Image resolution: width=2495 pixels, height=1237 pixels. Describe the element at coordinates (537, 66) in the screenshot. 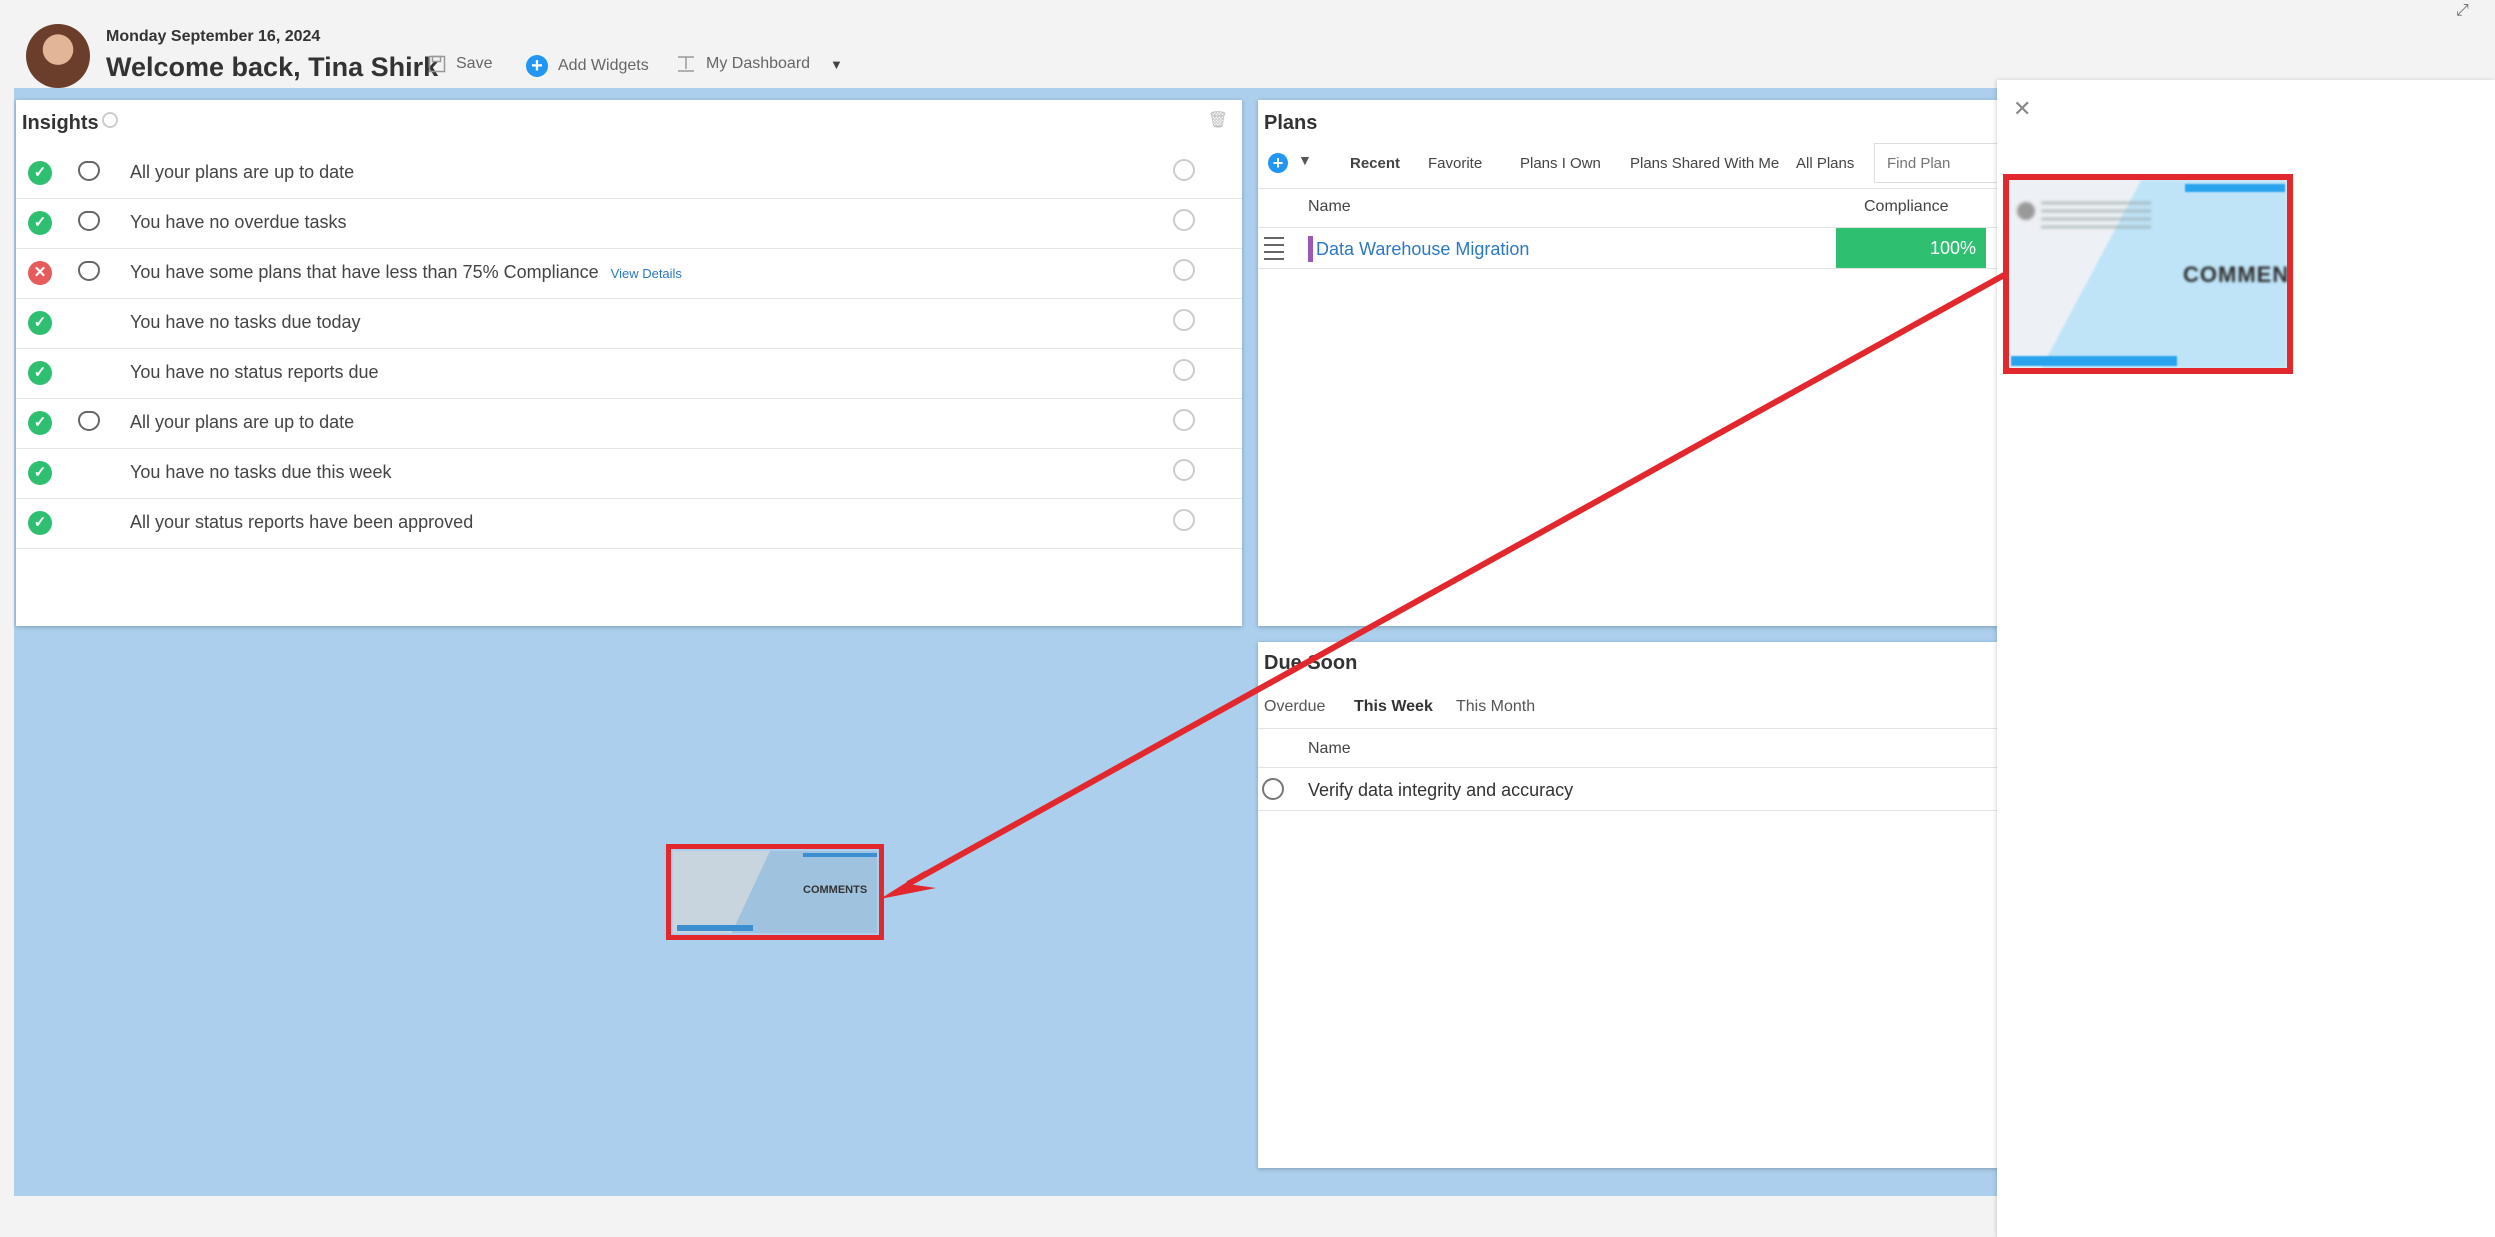

I see `plus-circle-icon: +` at that location.